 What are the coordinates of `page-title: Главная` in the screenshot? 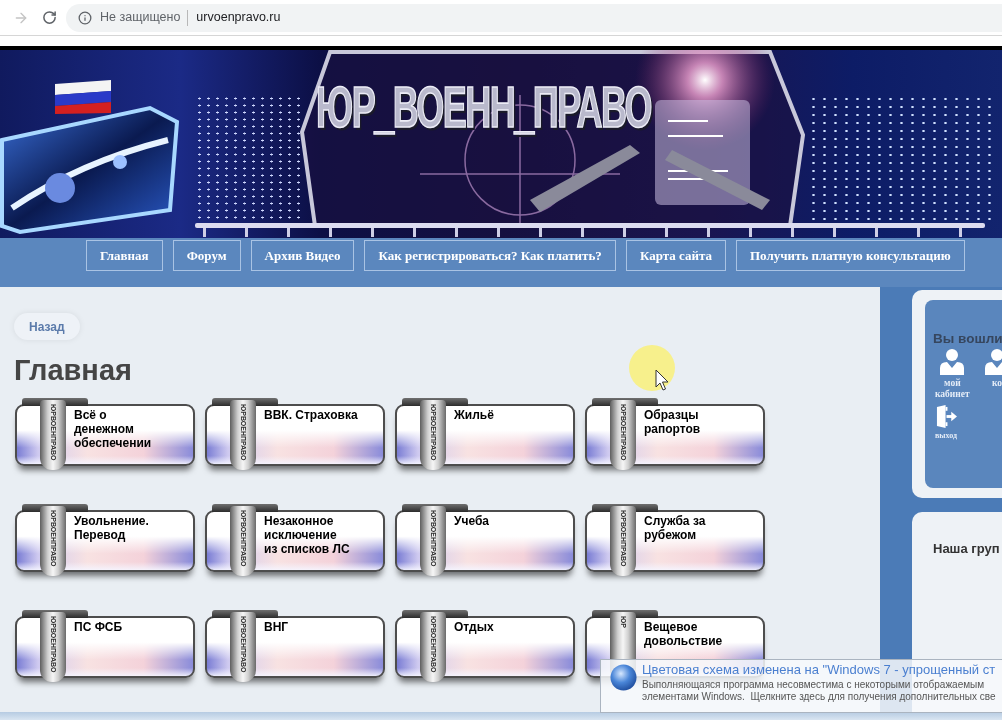 It's located at (73, 370).